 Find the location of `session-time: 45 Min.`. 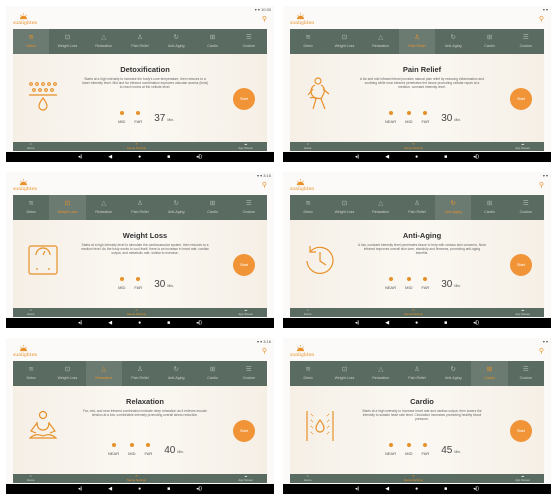

session-time: 45 Min. is located at coordinates (451, 450).